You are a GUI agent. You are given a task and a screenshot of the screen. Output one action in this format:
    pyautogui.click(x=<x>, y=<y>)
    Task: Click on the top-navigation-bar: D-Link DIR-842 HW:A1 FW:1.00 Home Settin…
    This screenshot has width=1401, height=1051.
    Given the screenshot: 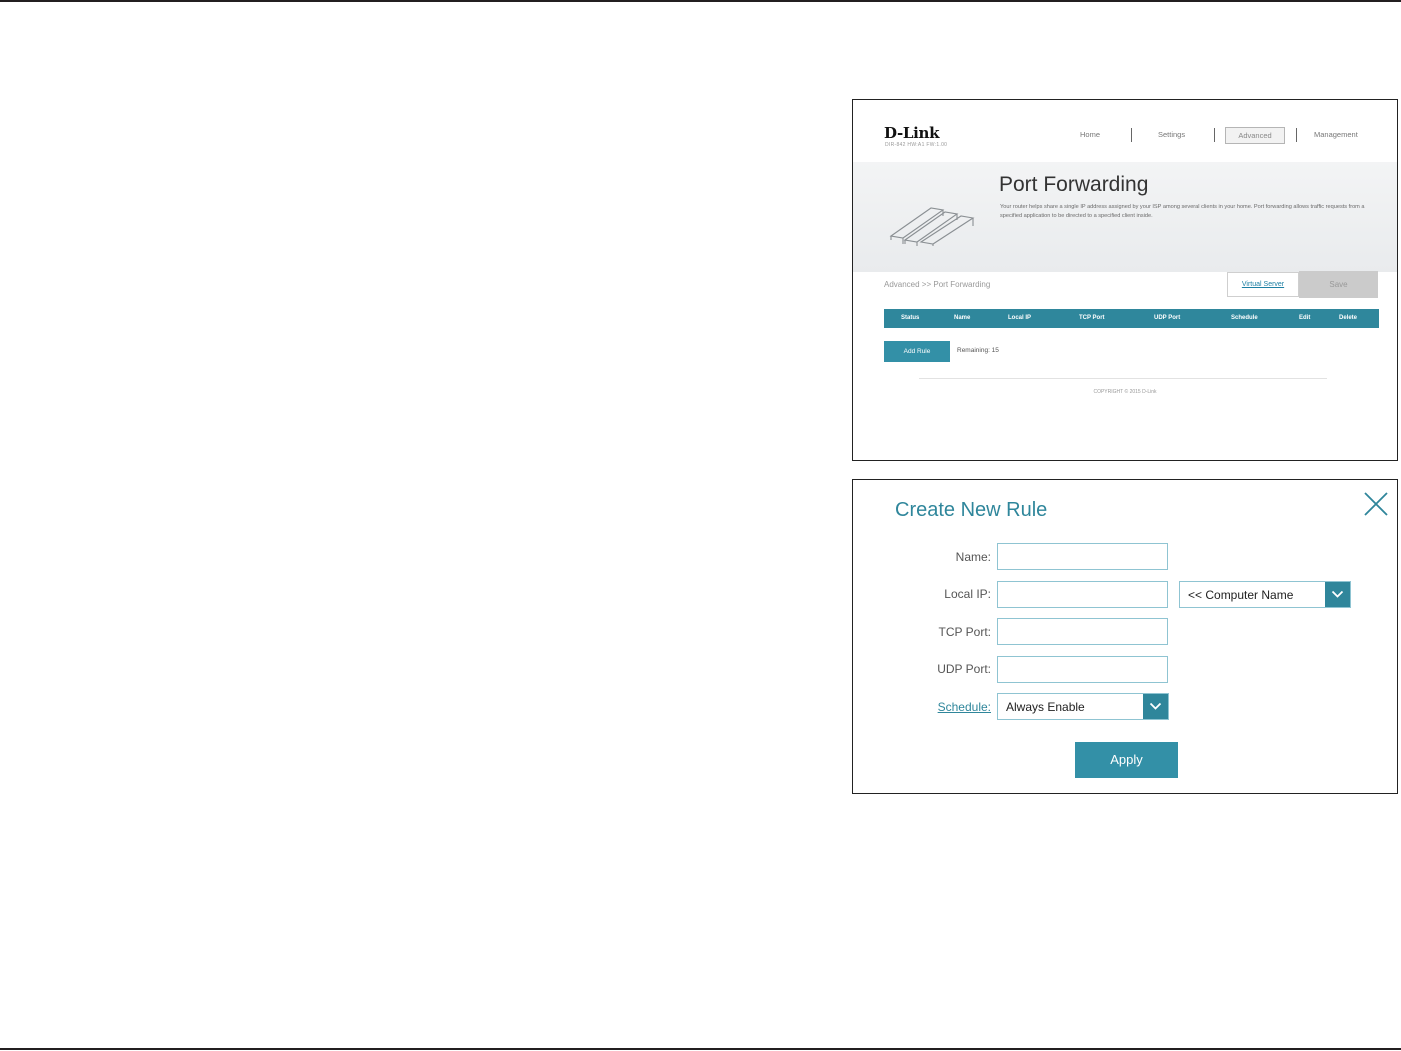 What is the action you would take?
    pyautogui.click(x=1125, y=131)
    